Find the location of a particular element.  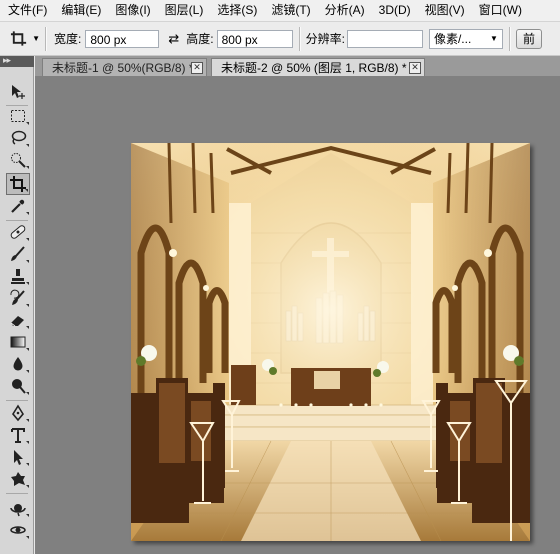

move-tool is located at coordinates (18, 92).